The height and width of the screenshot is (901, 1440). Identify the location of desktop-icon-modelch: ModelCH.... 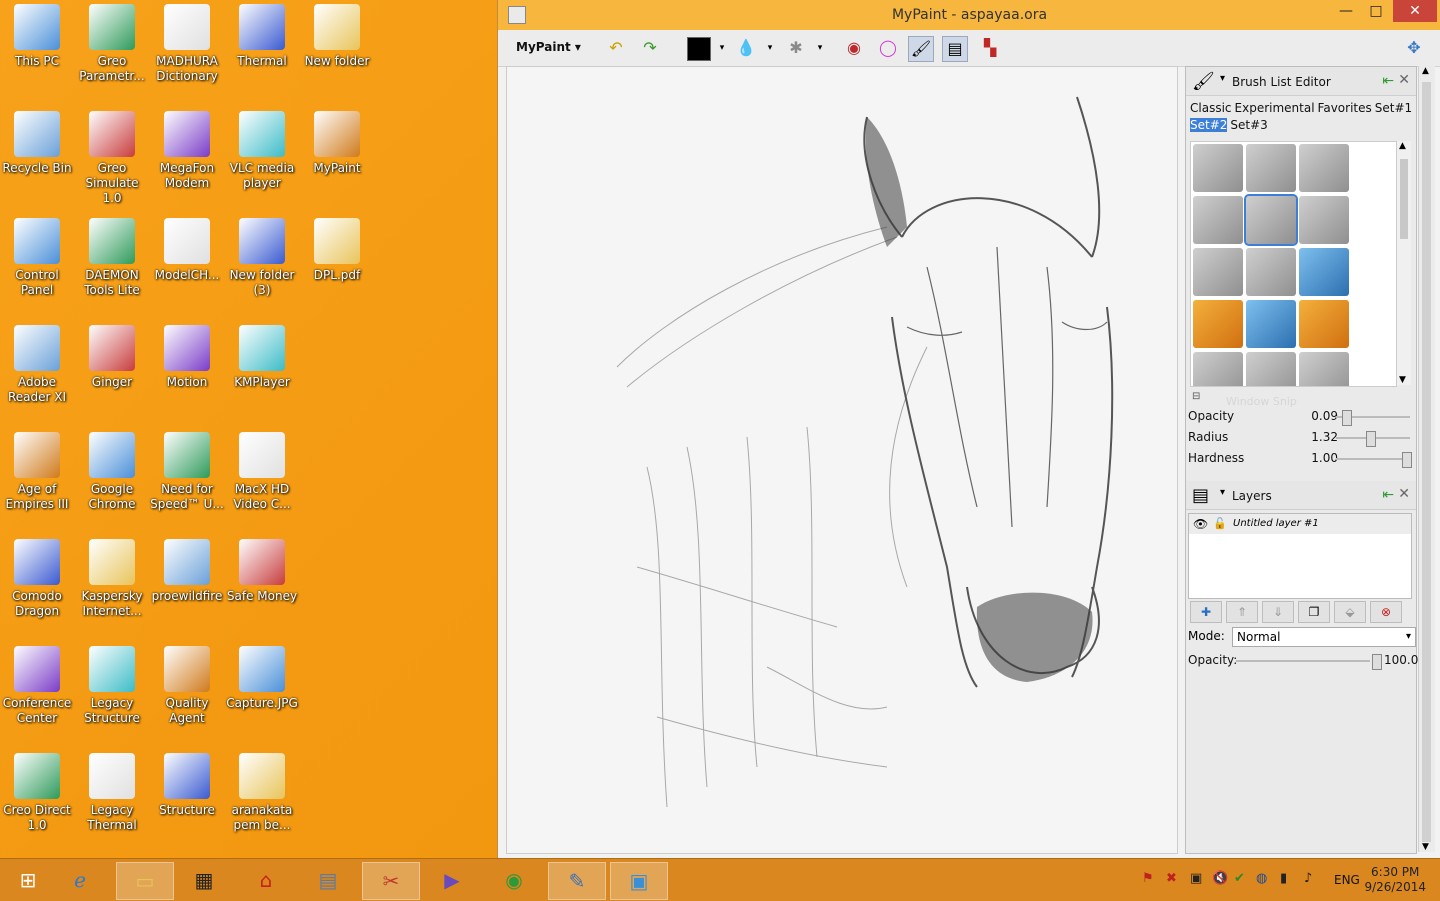
(187, 264).